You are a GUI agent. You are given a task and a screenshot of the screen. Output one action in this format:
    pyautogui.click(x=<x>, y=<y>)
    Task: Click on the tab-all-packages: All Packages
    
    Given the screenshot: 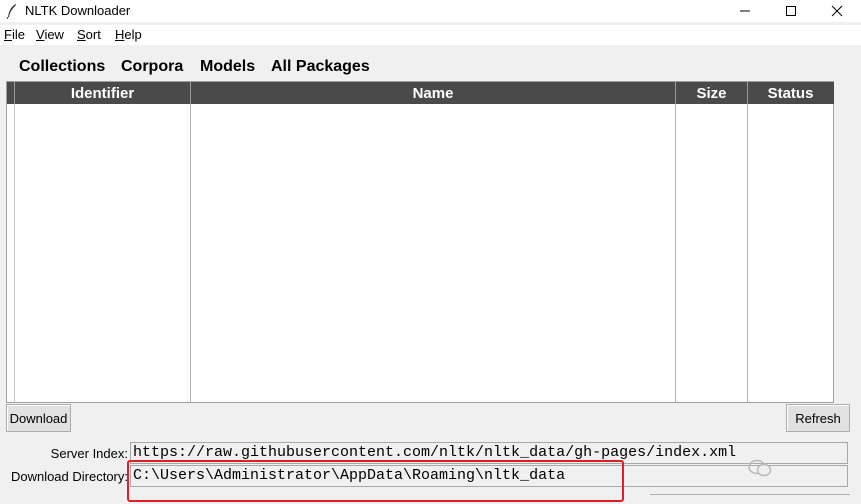 What is the action you would take?
    pyautogui.click(x=320, y=67)
    